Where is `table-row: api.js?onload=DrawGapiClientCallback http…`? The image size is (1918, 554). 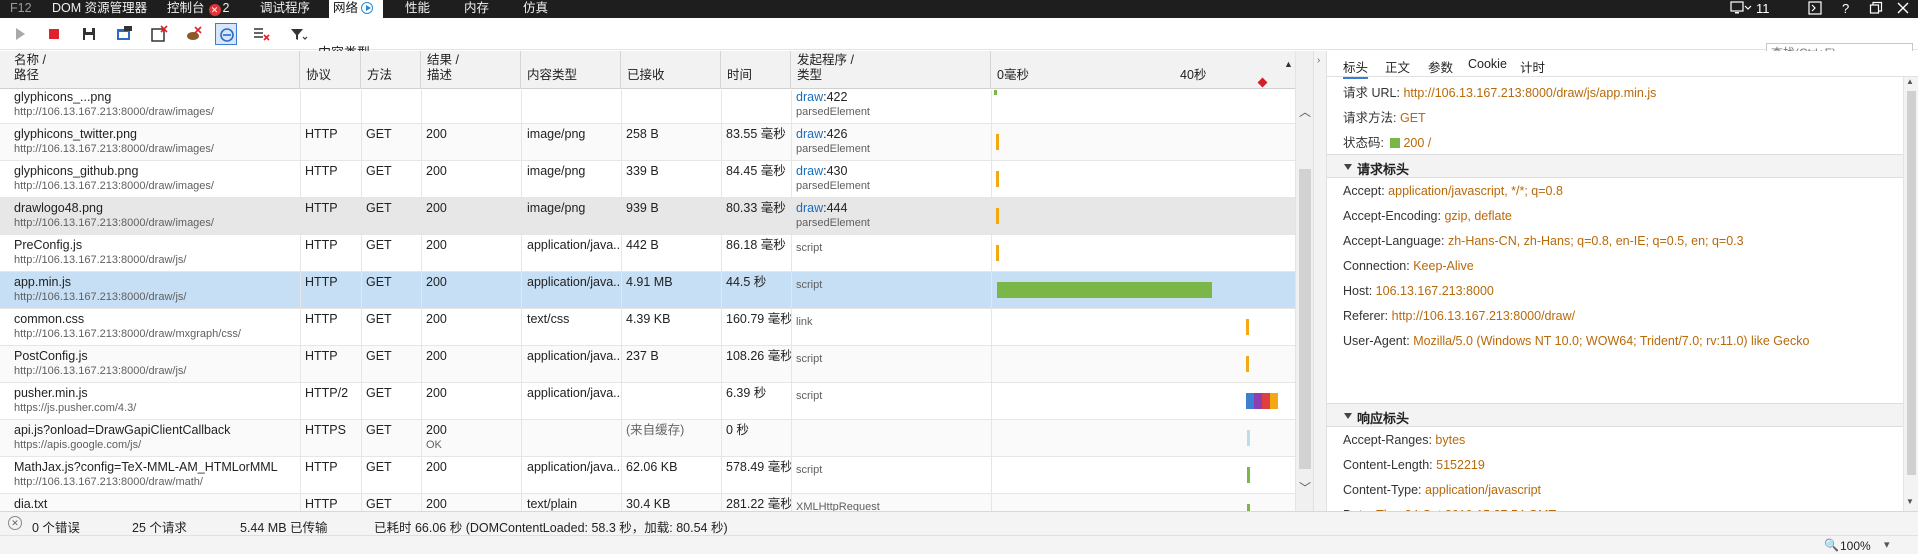 table-row: api.js?onload=DrawGapiClientCallback http… is located at coordinates (647, 438).